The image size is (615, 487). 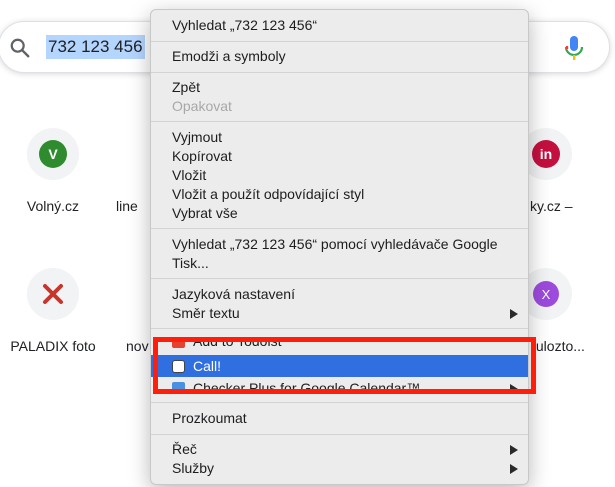 What do you see at coordinates (339, 56) in the screenshot?
I see `menu-item-emoji: Emodži a symboly` at bounding box center [339, 56].